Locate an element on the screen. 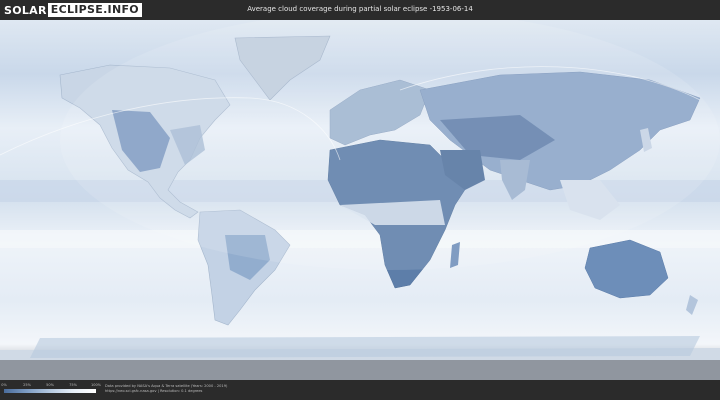 This screenshot has width=720, height=400. polar-night is located at coordinates (360, 370).